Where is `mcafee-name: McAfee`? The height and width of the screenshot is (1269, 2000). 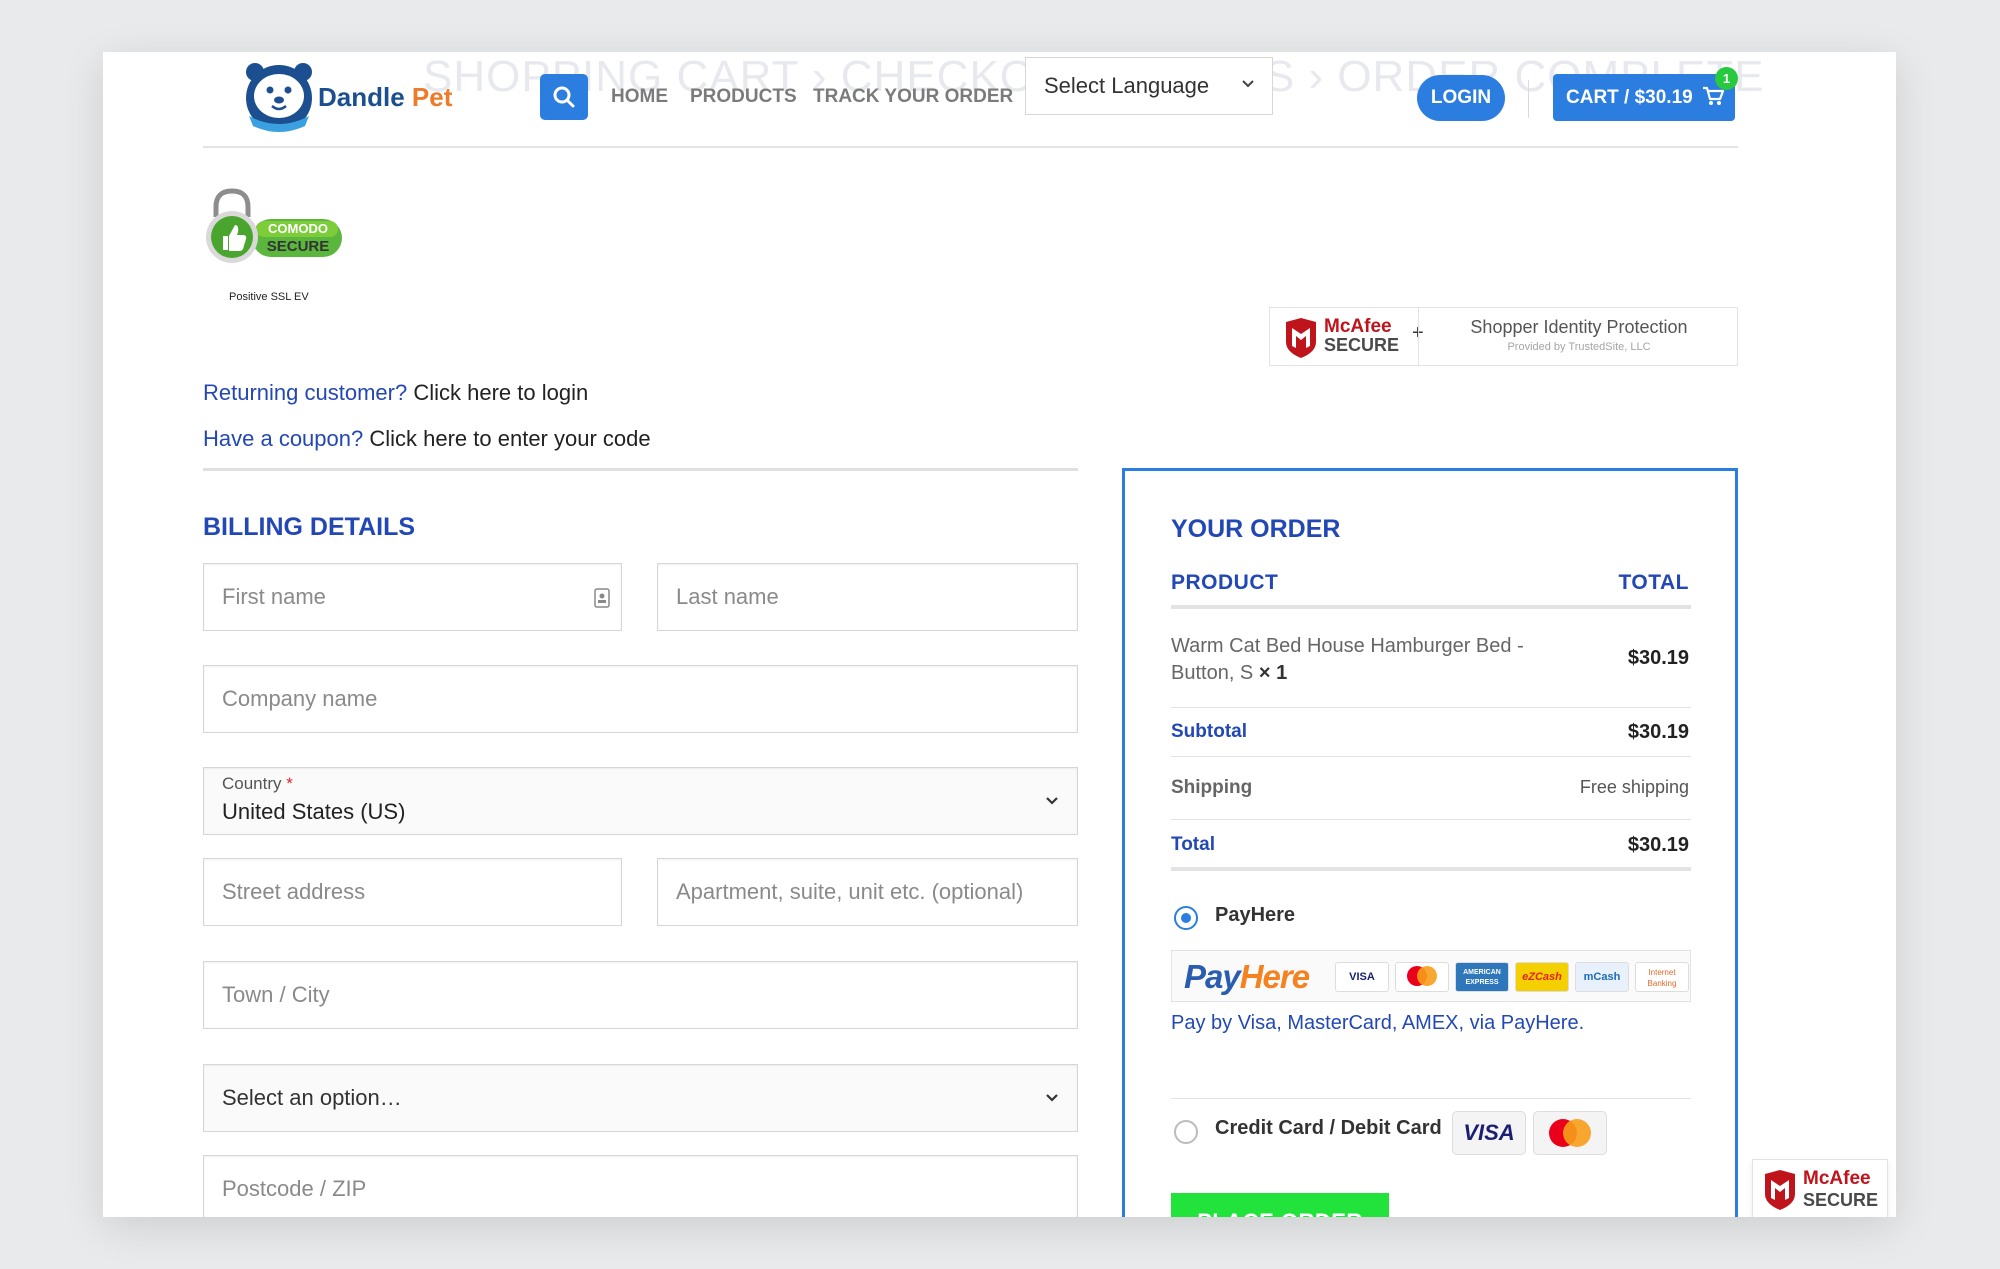
mcafee-name: McAfee is located at coordinates (1358, 326).